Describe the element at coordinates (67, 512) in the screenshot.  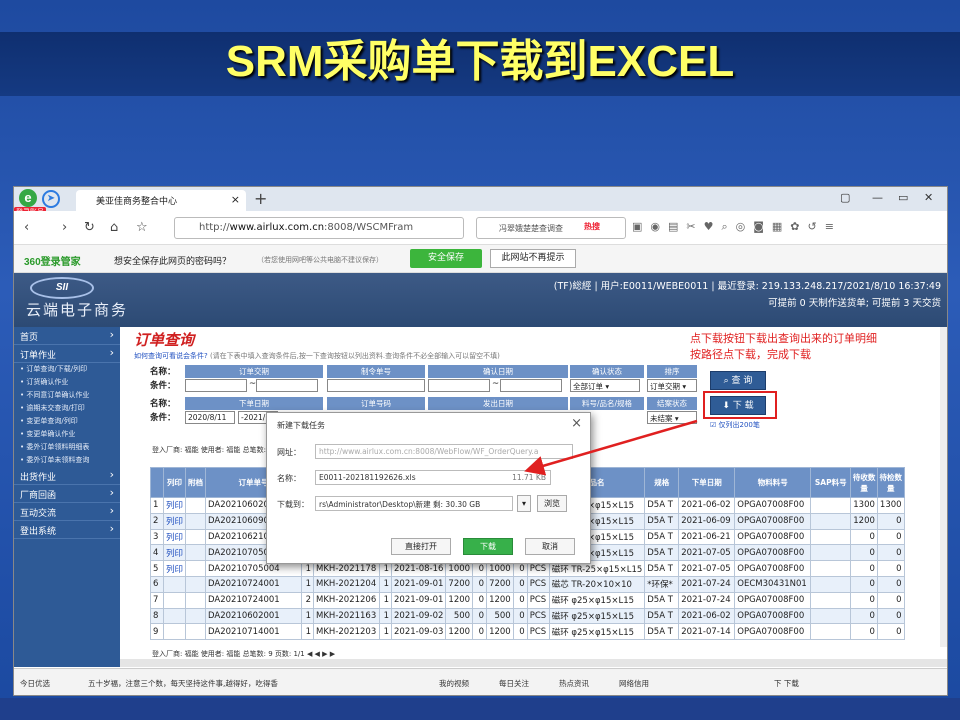
I see `sidebar-item-interaction: 互动交流 ›` at that location.